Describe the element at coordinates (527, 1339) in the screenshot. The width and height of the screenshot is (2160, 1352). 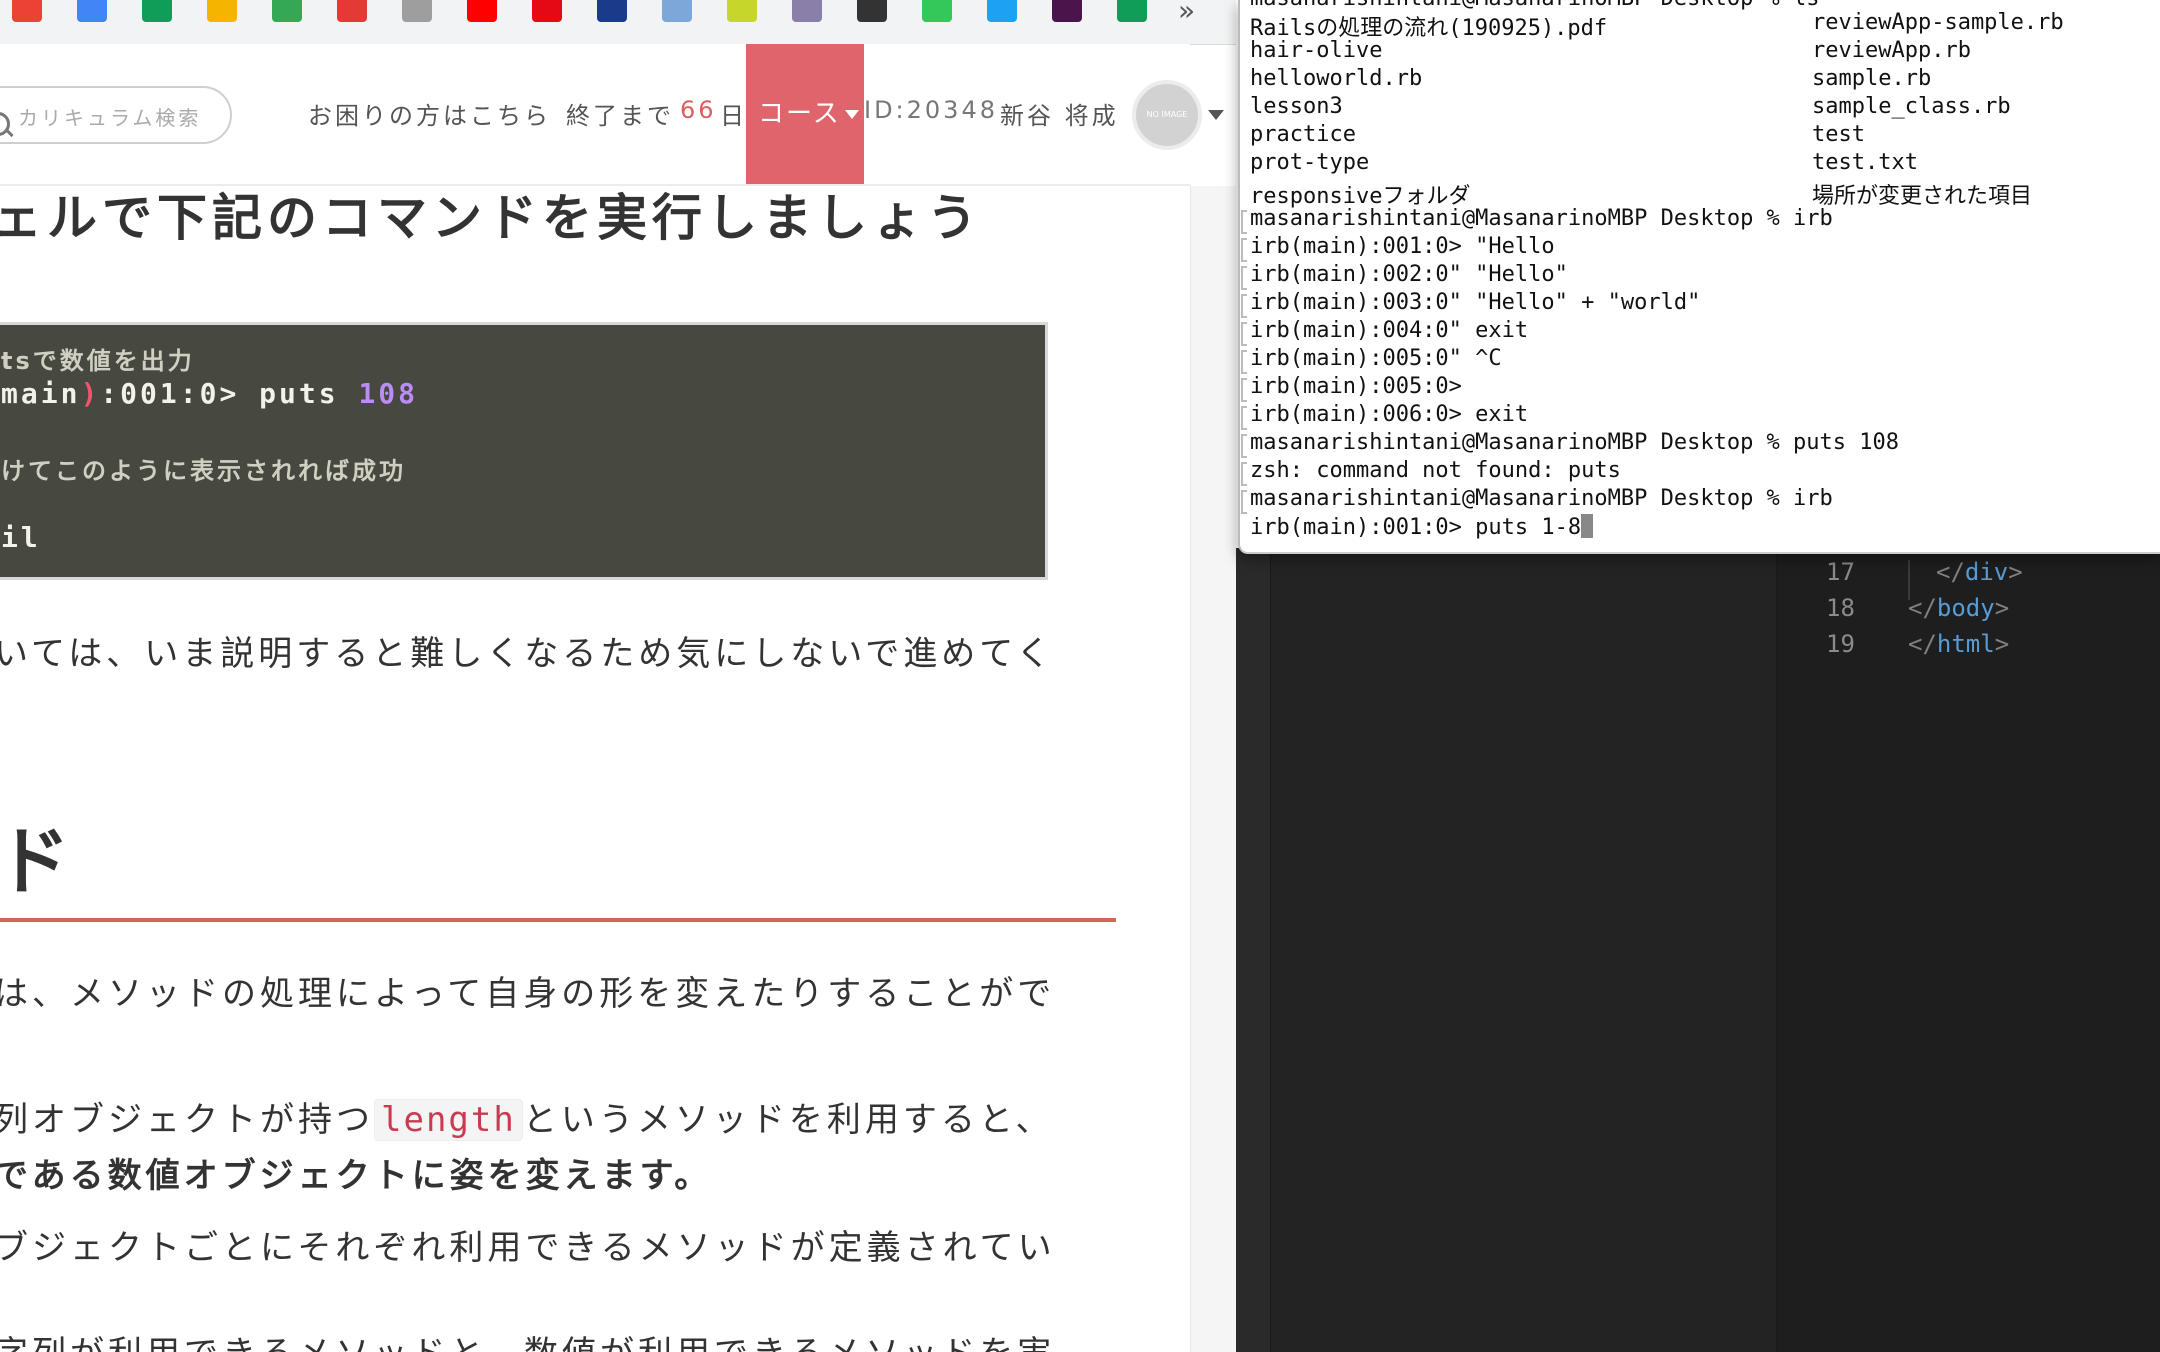
I see `paragraph: 字列が利用できるメソッドと、数値が利用できるメソッドを実` at that location.